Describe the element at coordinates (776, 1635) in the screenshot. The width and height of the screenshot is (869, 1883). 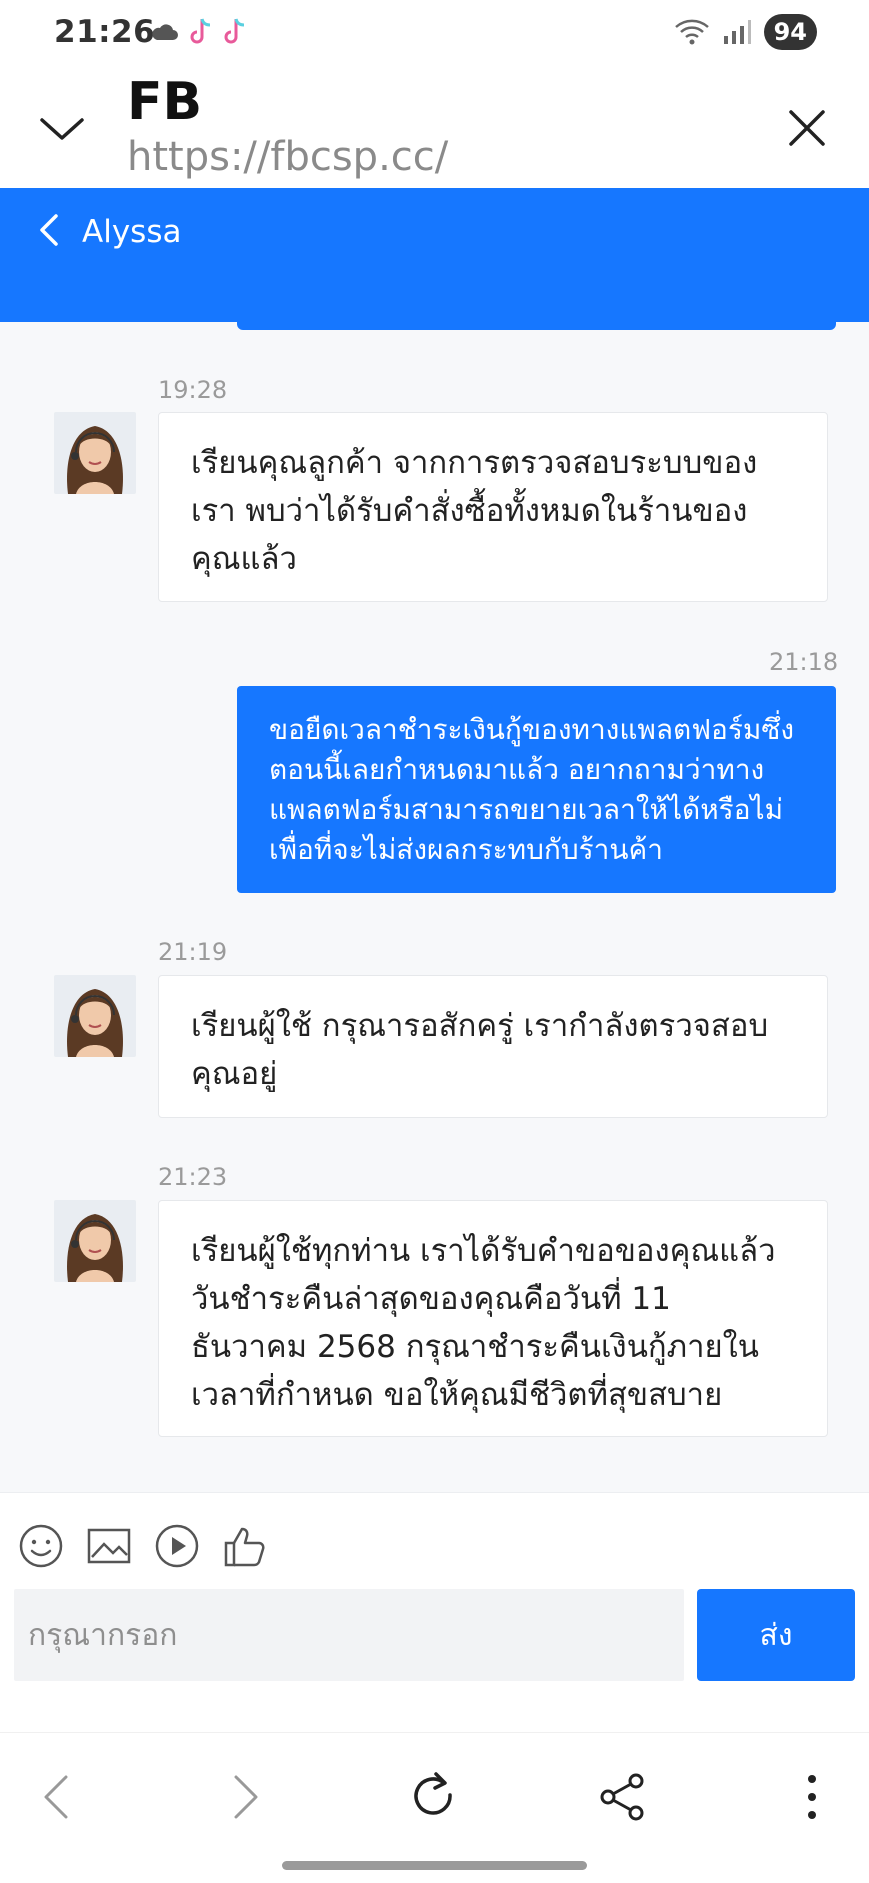
I see `send-button: ส่ง` at that location.